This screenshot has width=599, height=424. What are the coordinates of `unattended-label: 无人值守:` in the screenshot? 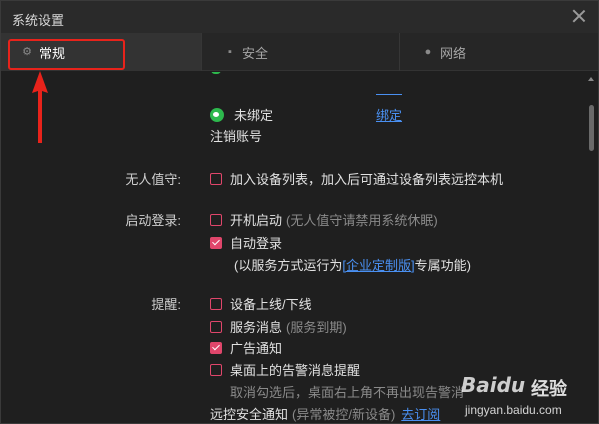 It's located at (153, 179).